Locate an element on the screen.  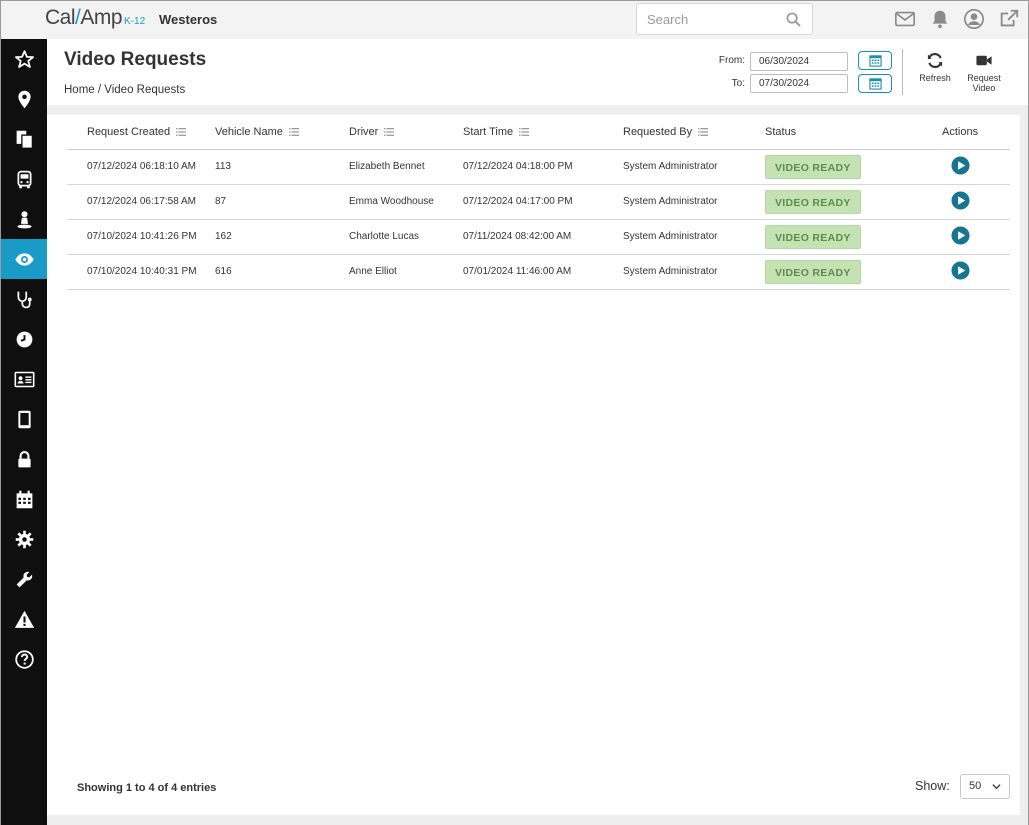
request-video-label-1: Request is located at coordinates (984, 78).